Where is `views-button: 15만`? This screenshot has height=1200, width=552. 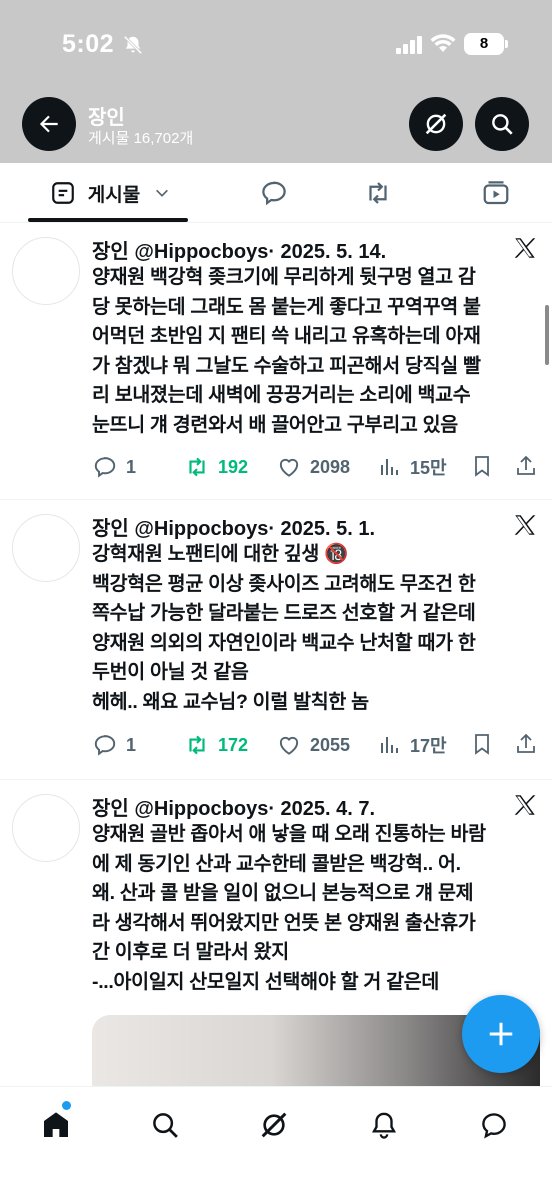 views-button: 15만 is located at coordinates (412, 467).